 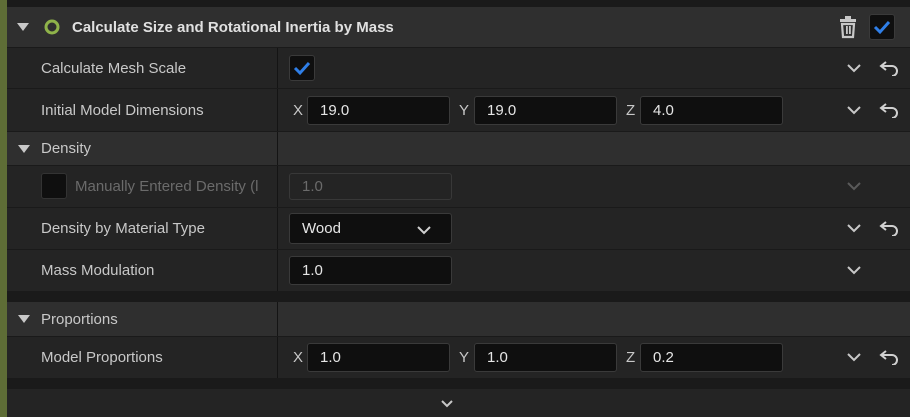 What do you see at coordinates (711, 110) in the screenshot?
I see `initial-dims-z-field: 4.0` at bounding box center [711, 110].